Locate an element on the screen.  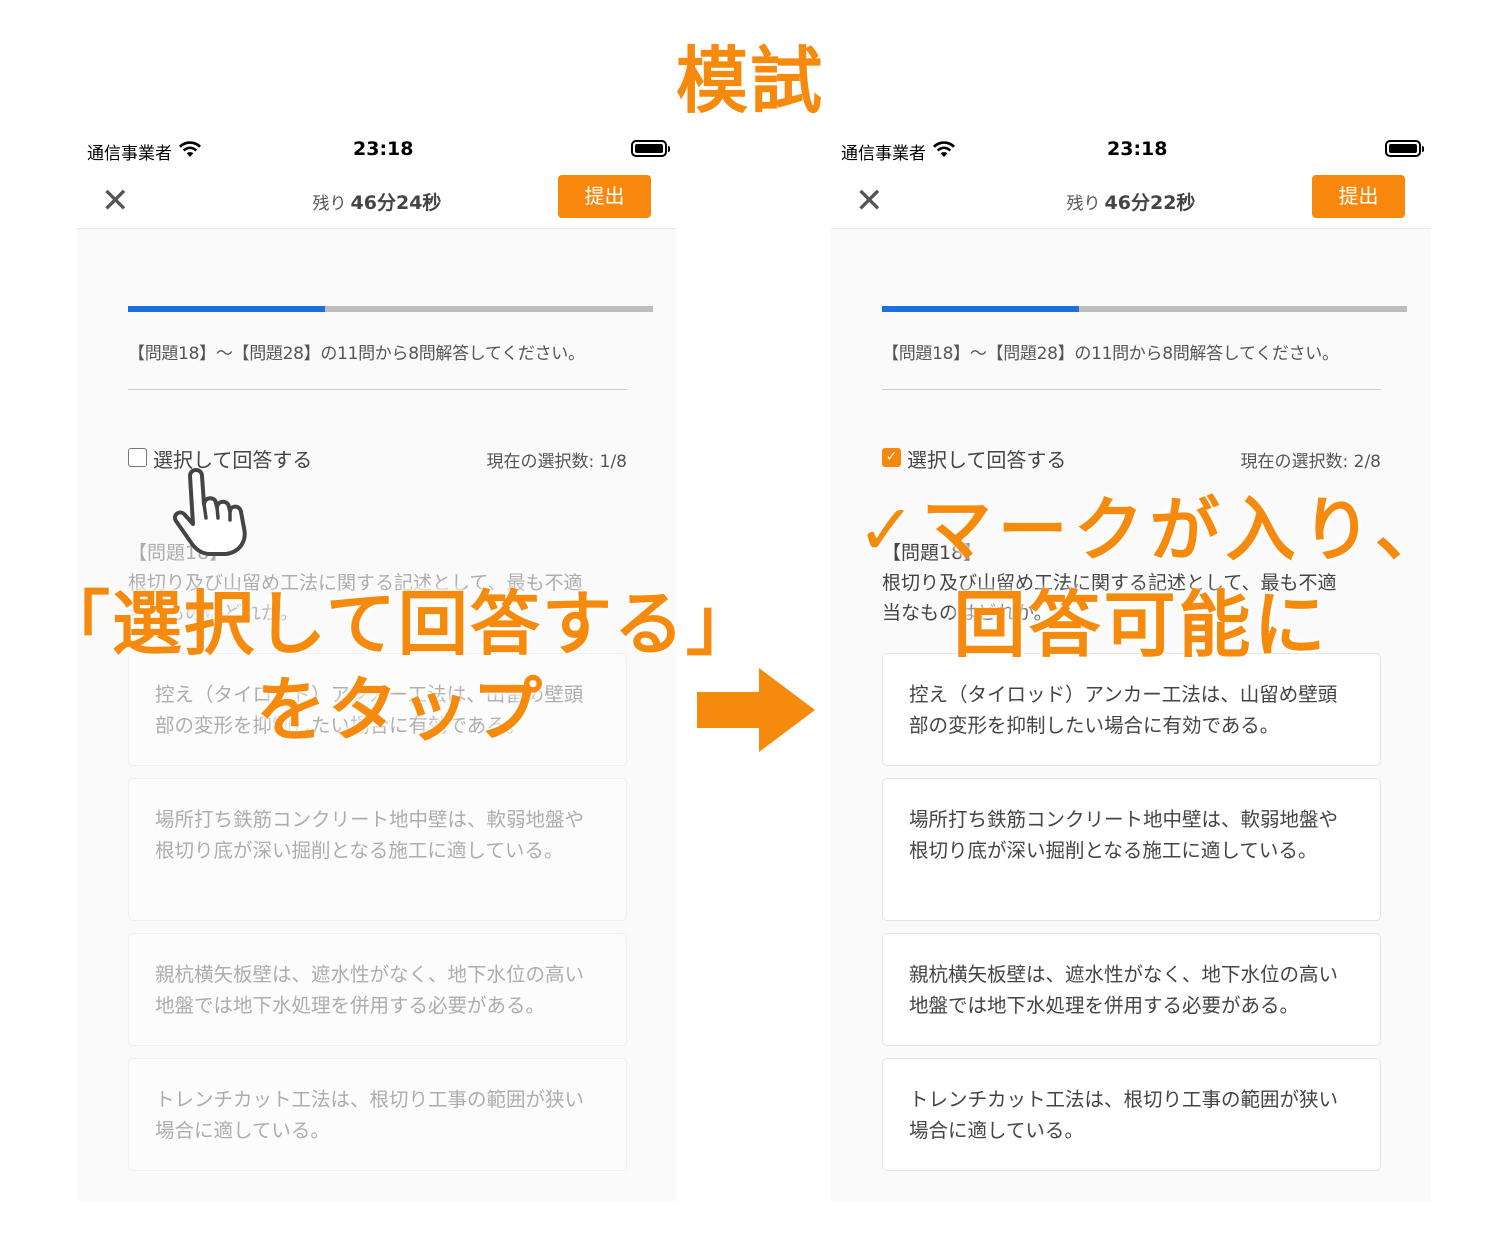
nav-bar: ✕ 残り 46分24秒 提出 is located at coordinates (377, 201).